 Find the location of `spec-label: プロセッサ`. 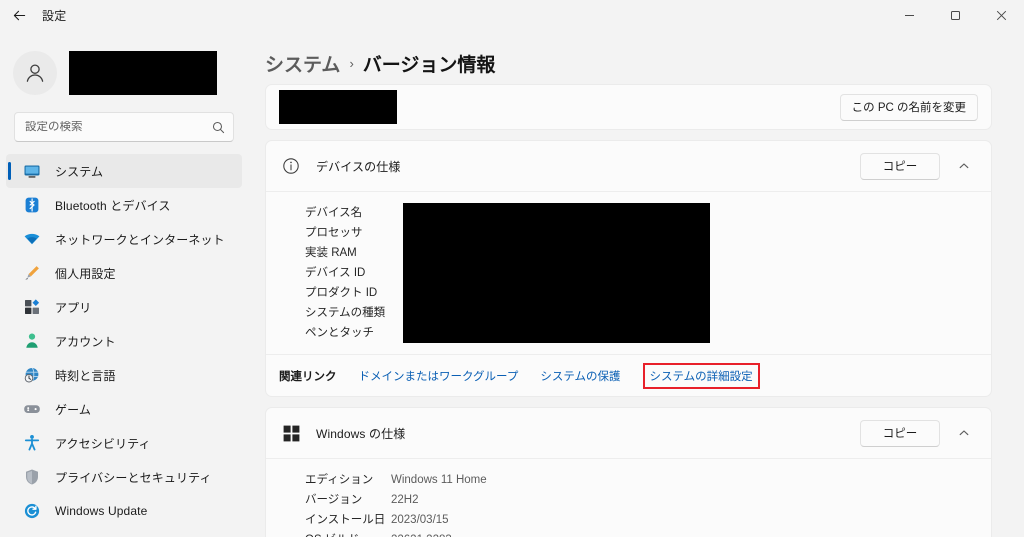

spec-label: プロセッサ is located at coordinates (334, 233).